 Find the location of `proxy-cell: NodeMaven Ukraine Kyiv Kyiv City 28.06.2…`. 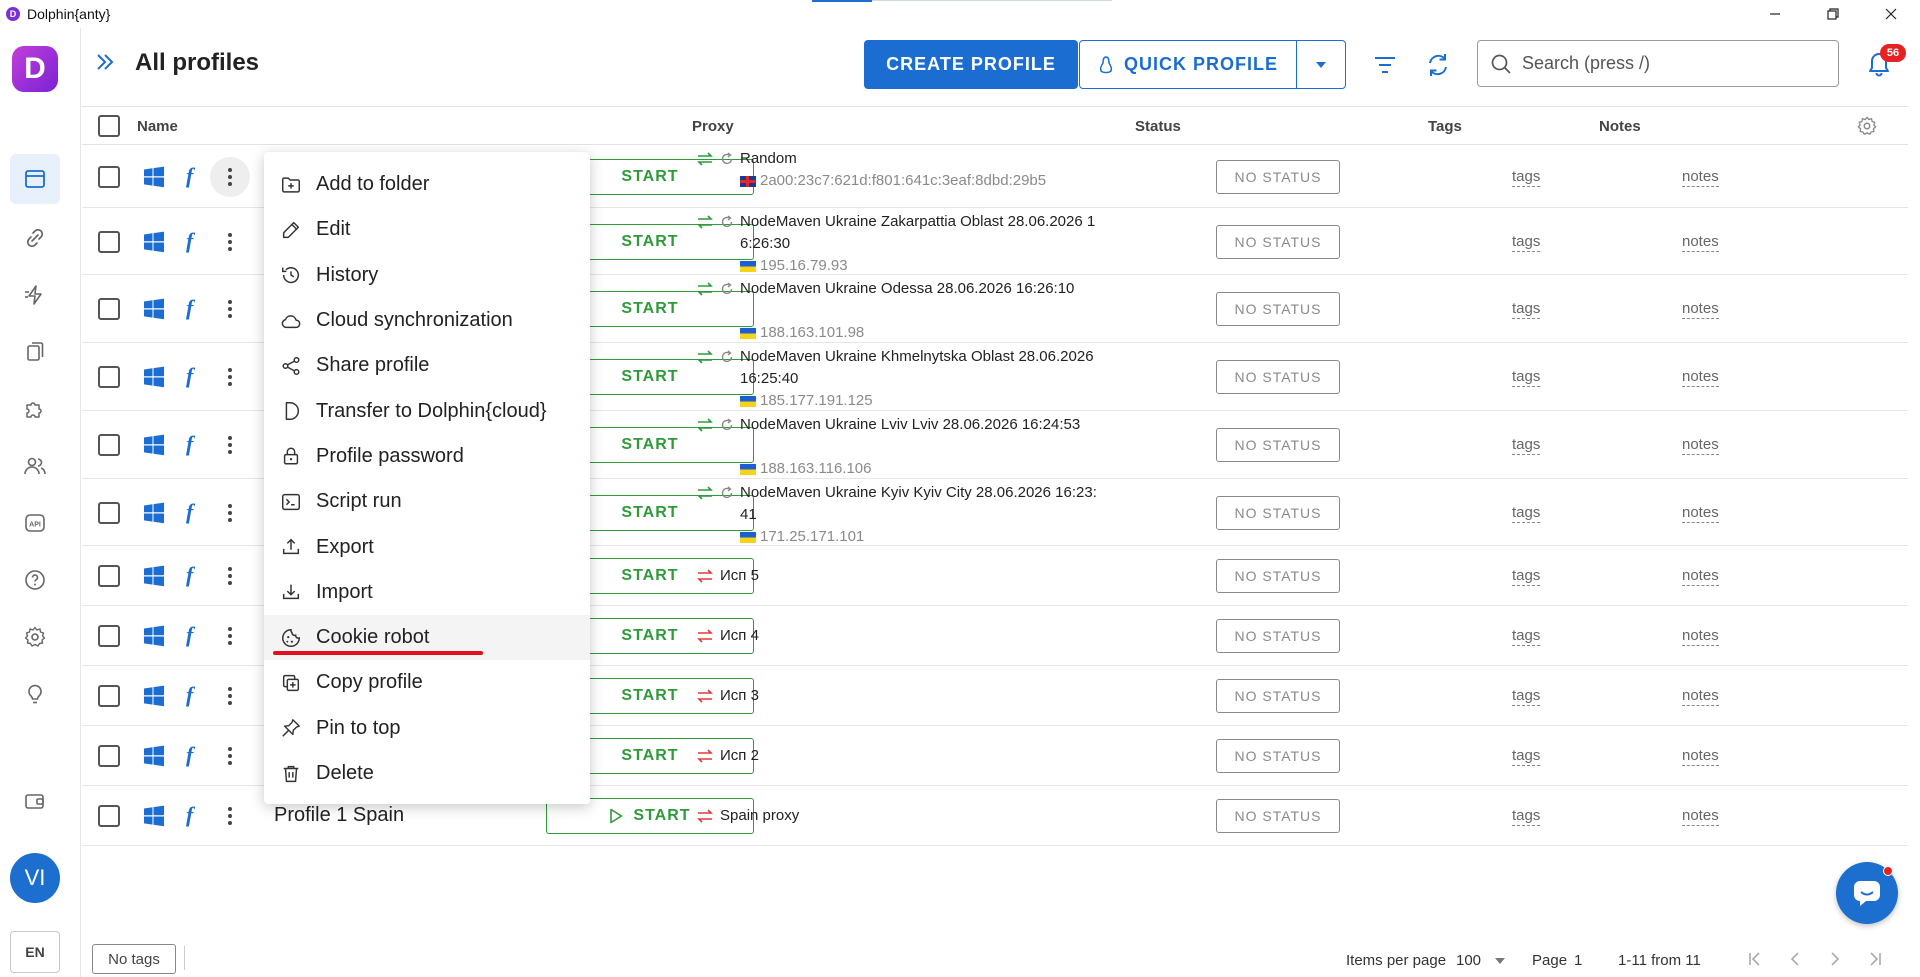

proxy-cell: NodeMaven Ukraine Kyiv Kyiv City 28.06.2… is located at coordinates (936, 515).